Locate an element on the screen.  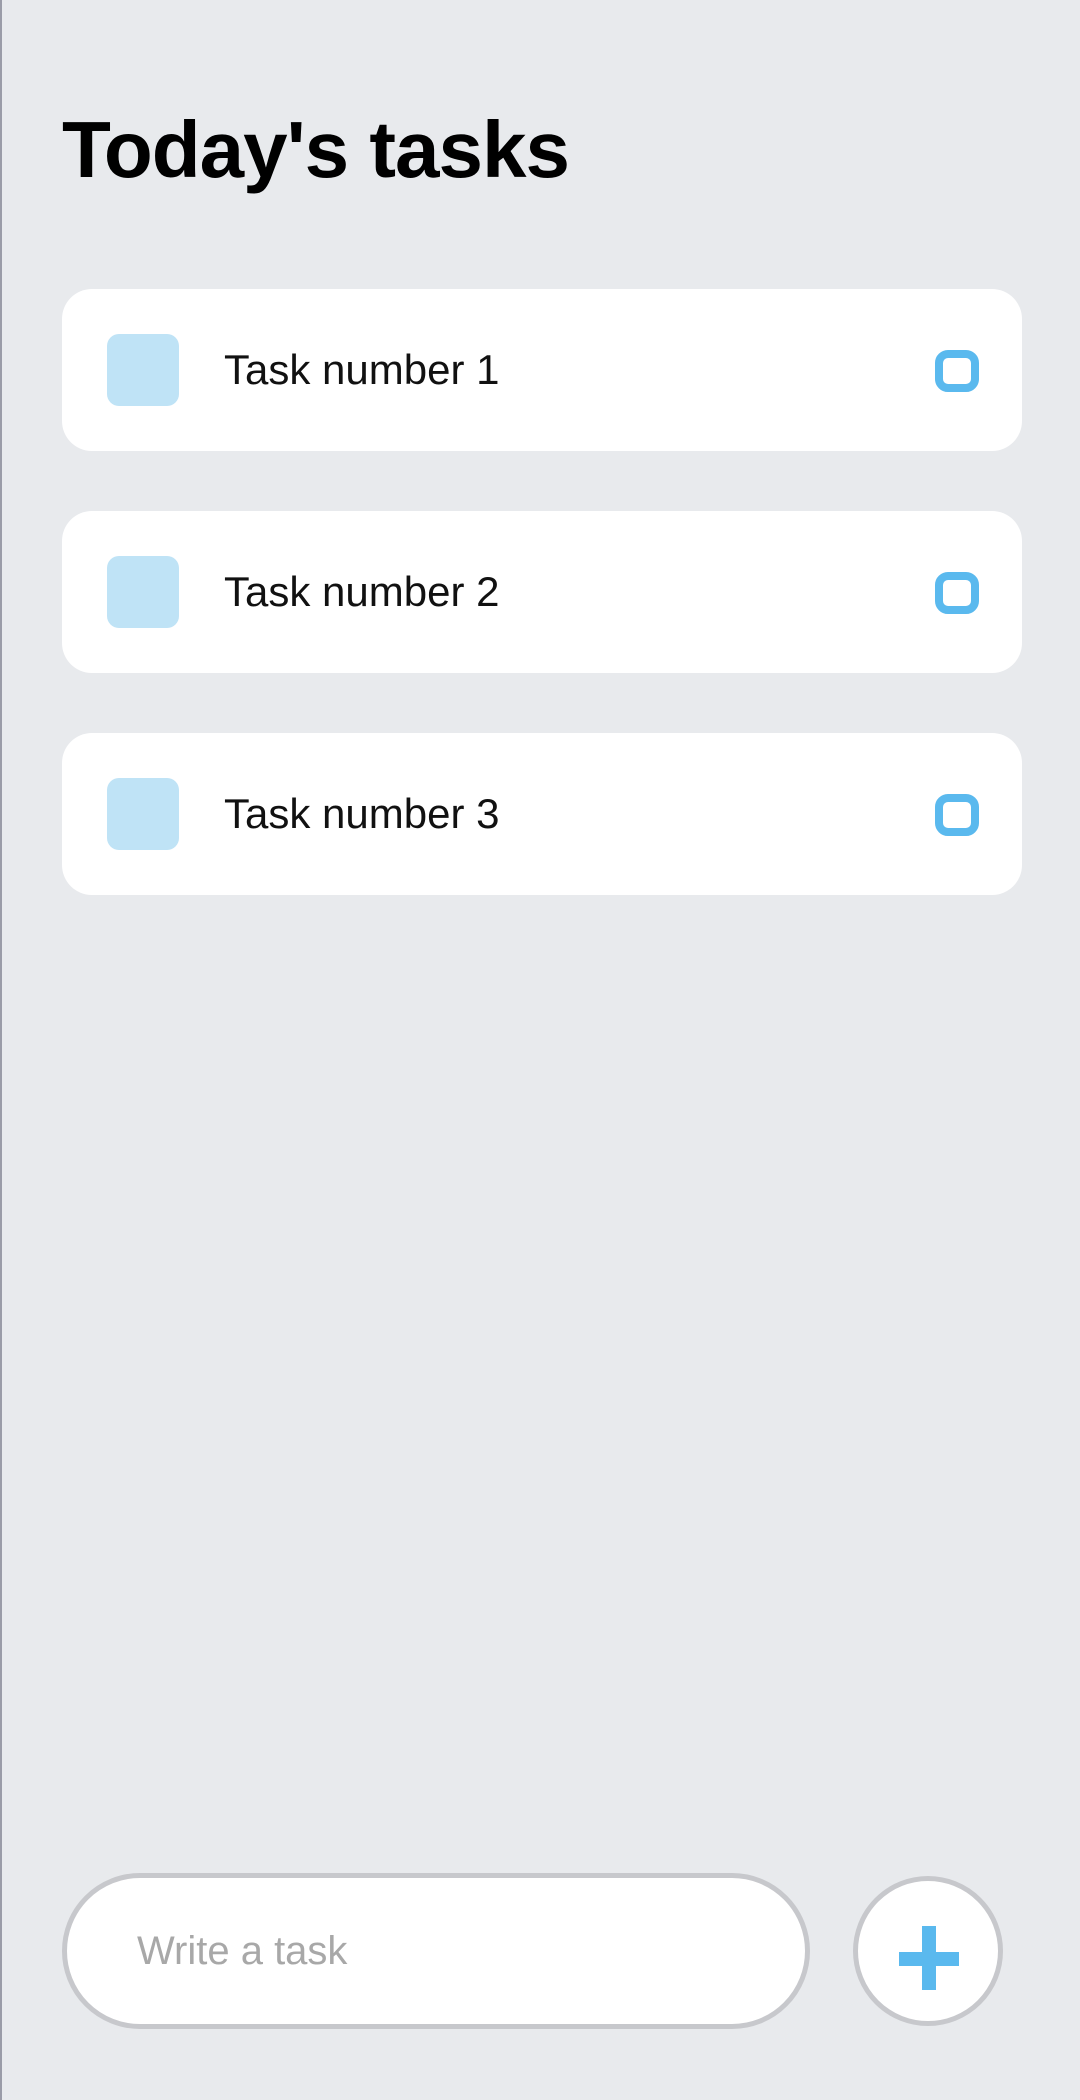
task-label: Task number 2 is located at coordinates (362, 591).